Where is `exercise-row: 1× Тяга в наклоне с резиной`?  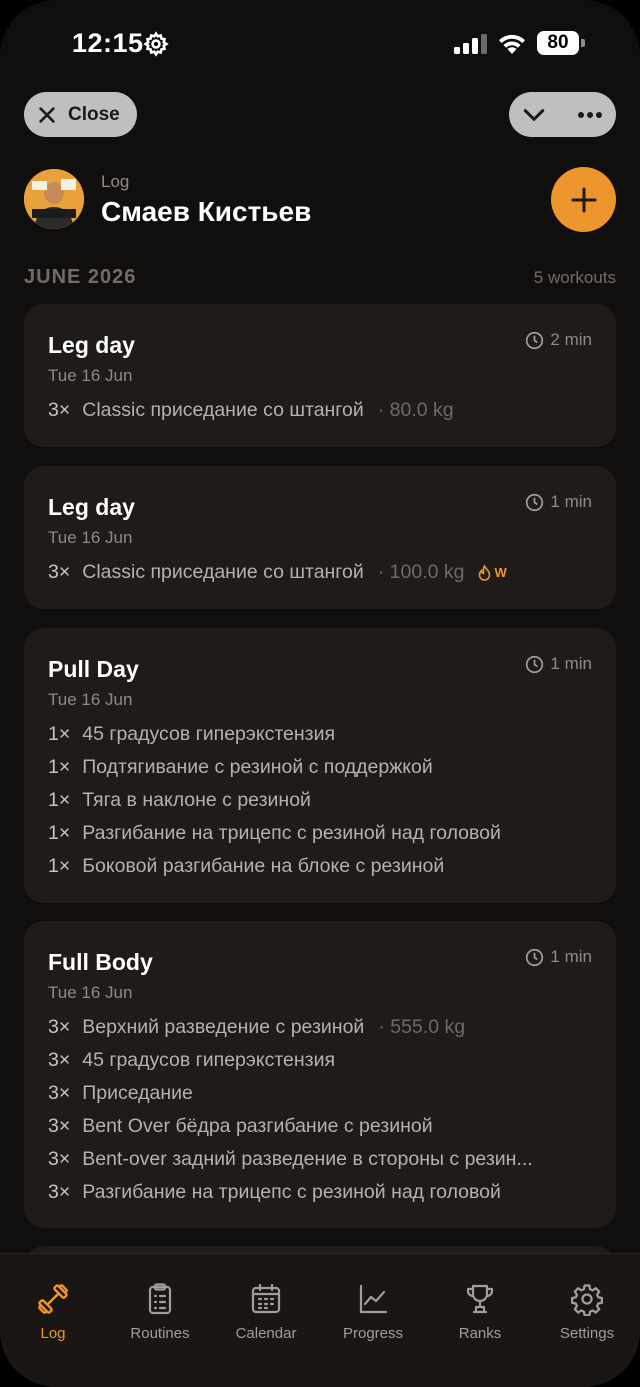 exercise-row: 1× Тяга в наклоне с резиной is located at coordinates (179, 800).